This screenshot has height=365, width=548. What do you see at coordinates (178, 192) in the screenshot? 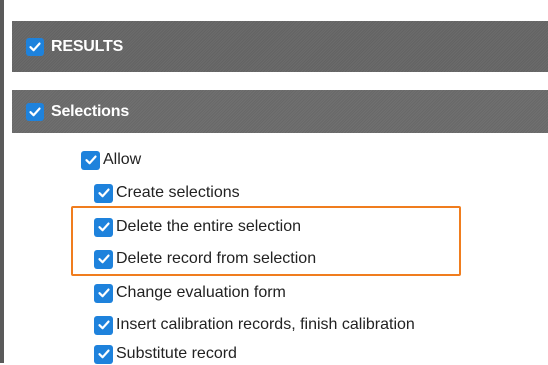
I see `create-selections-label: Create selections` at bounding box center [178, 192].